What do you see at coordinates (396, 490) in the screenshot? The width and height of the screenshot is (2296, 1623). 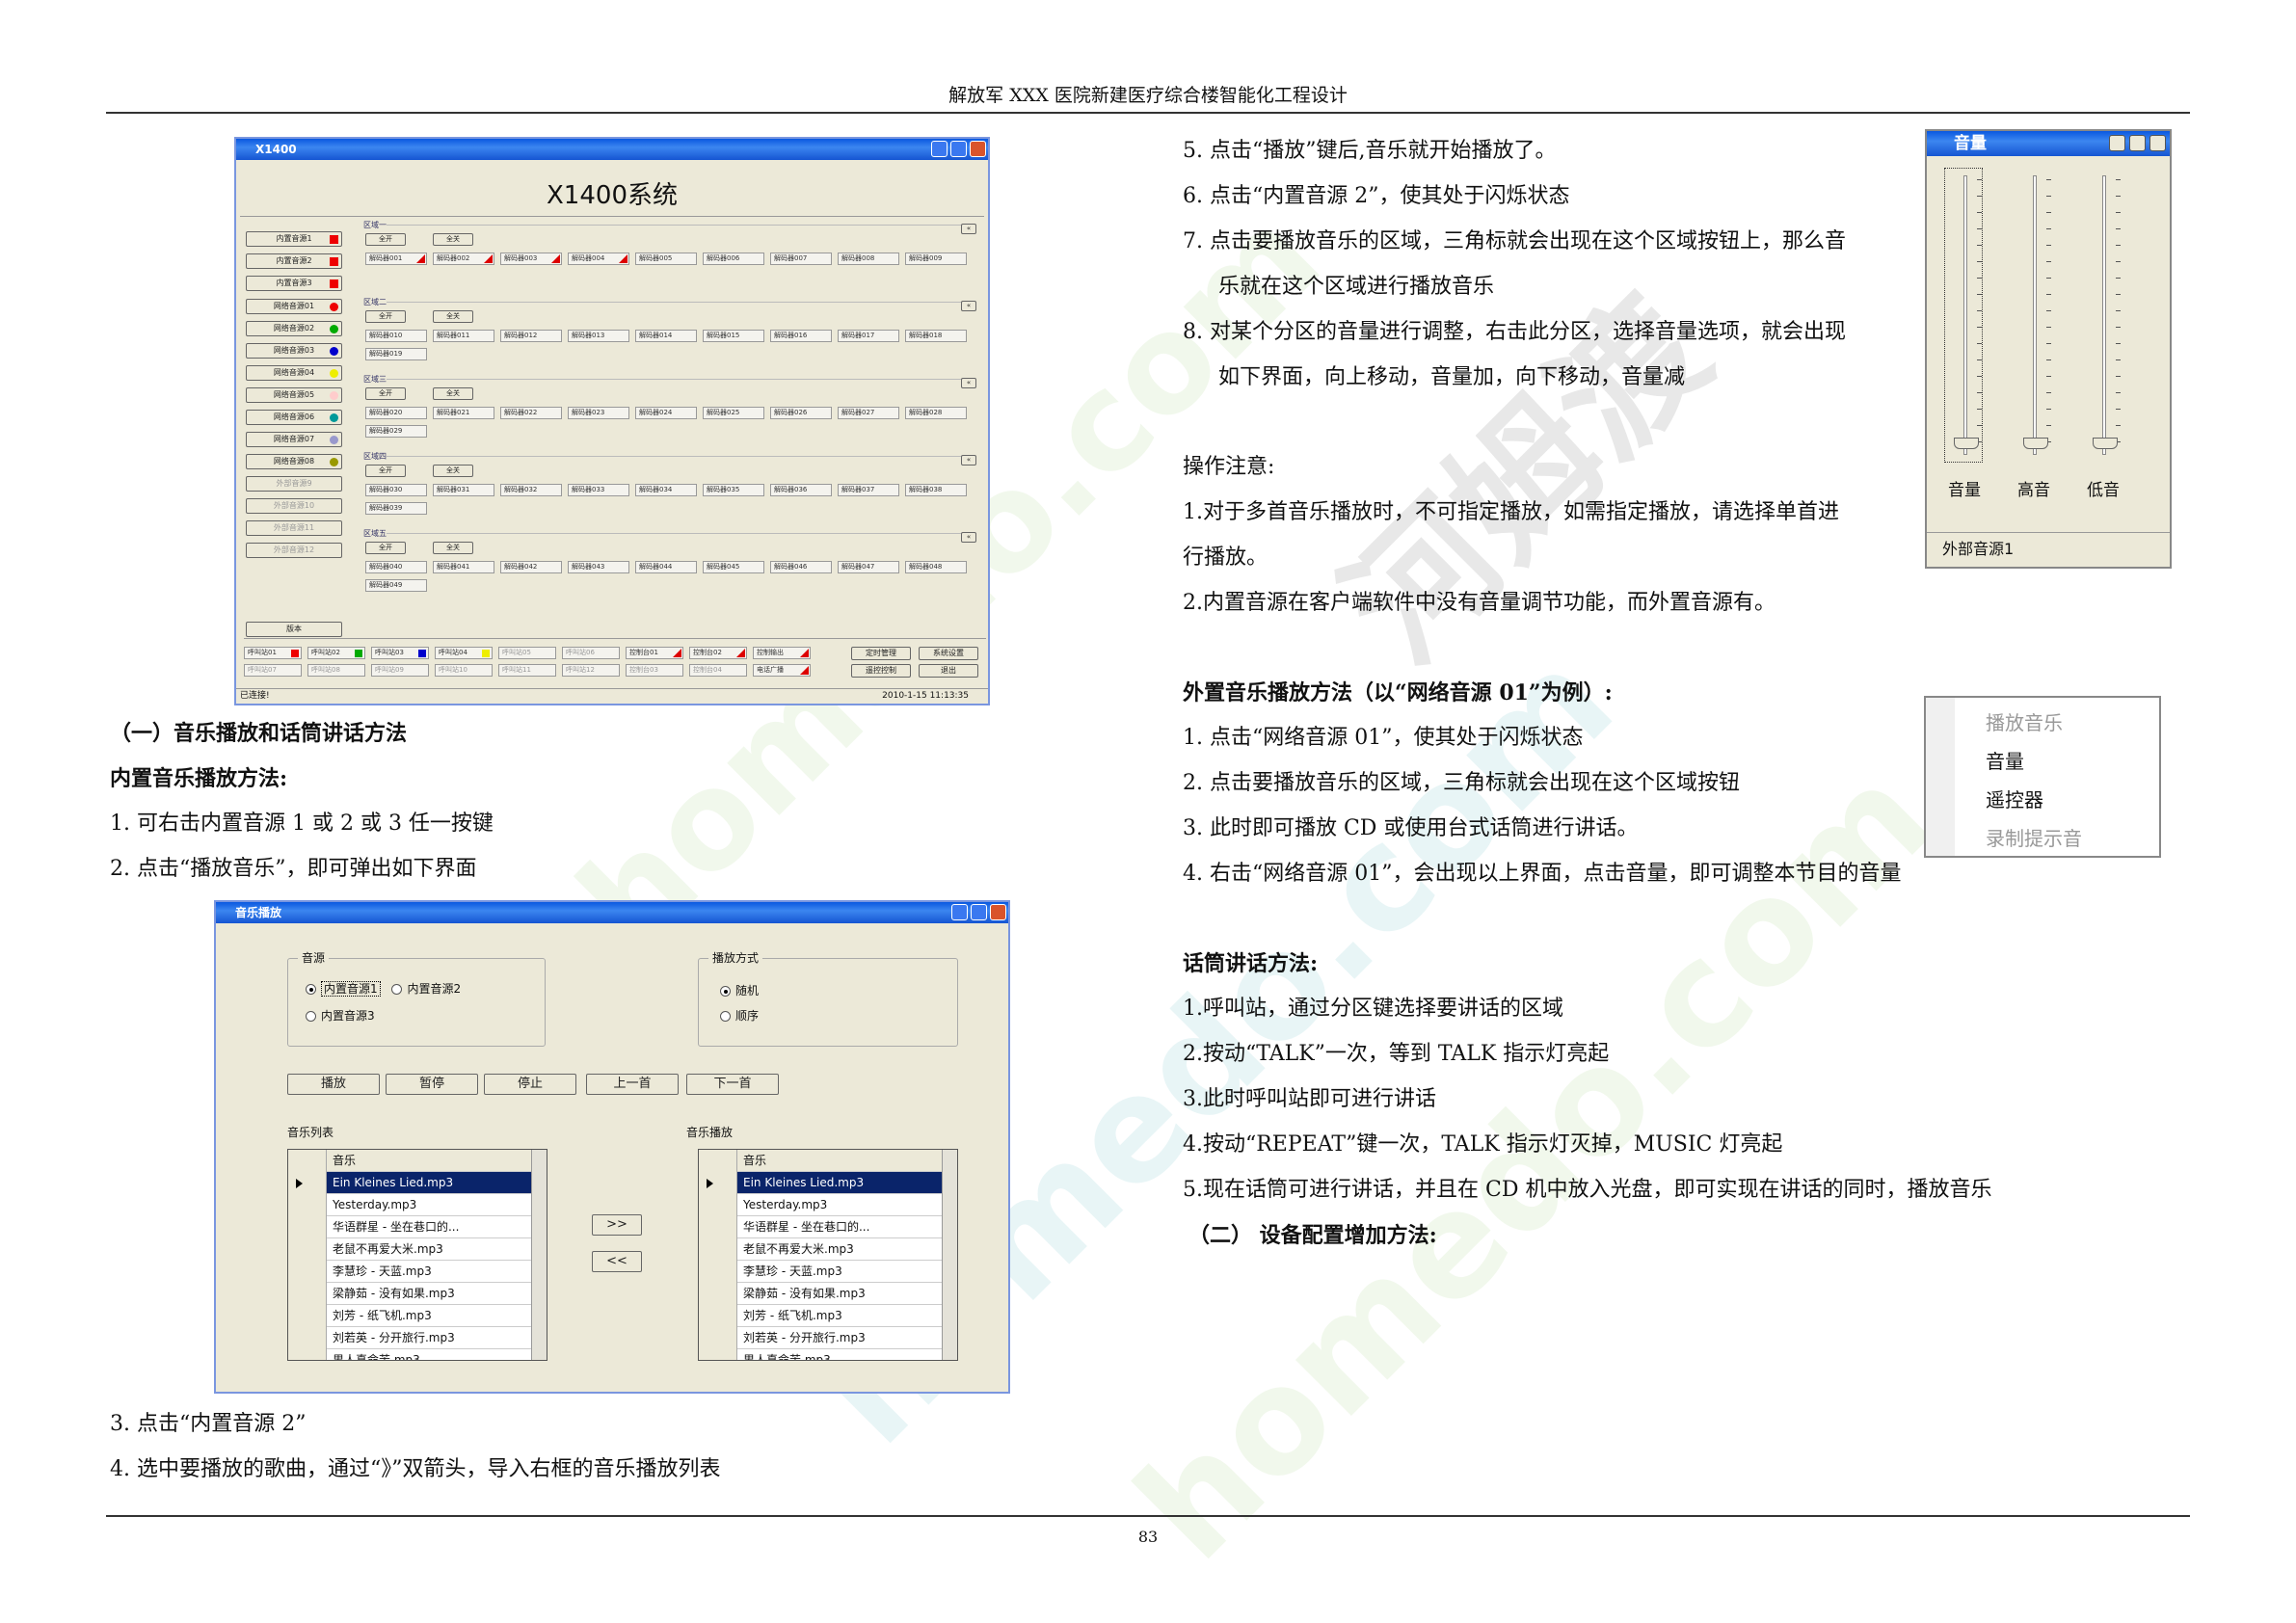 I see `decoder-button: 解码器030` at bounding box center [396, 490].